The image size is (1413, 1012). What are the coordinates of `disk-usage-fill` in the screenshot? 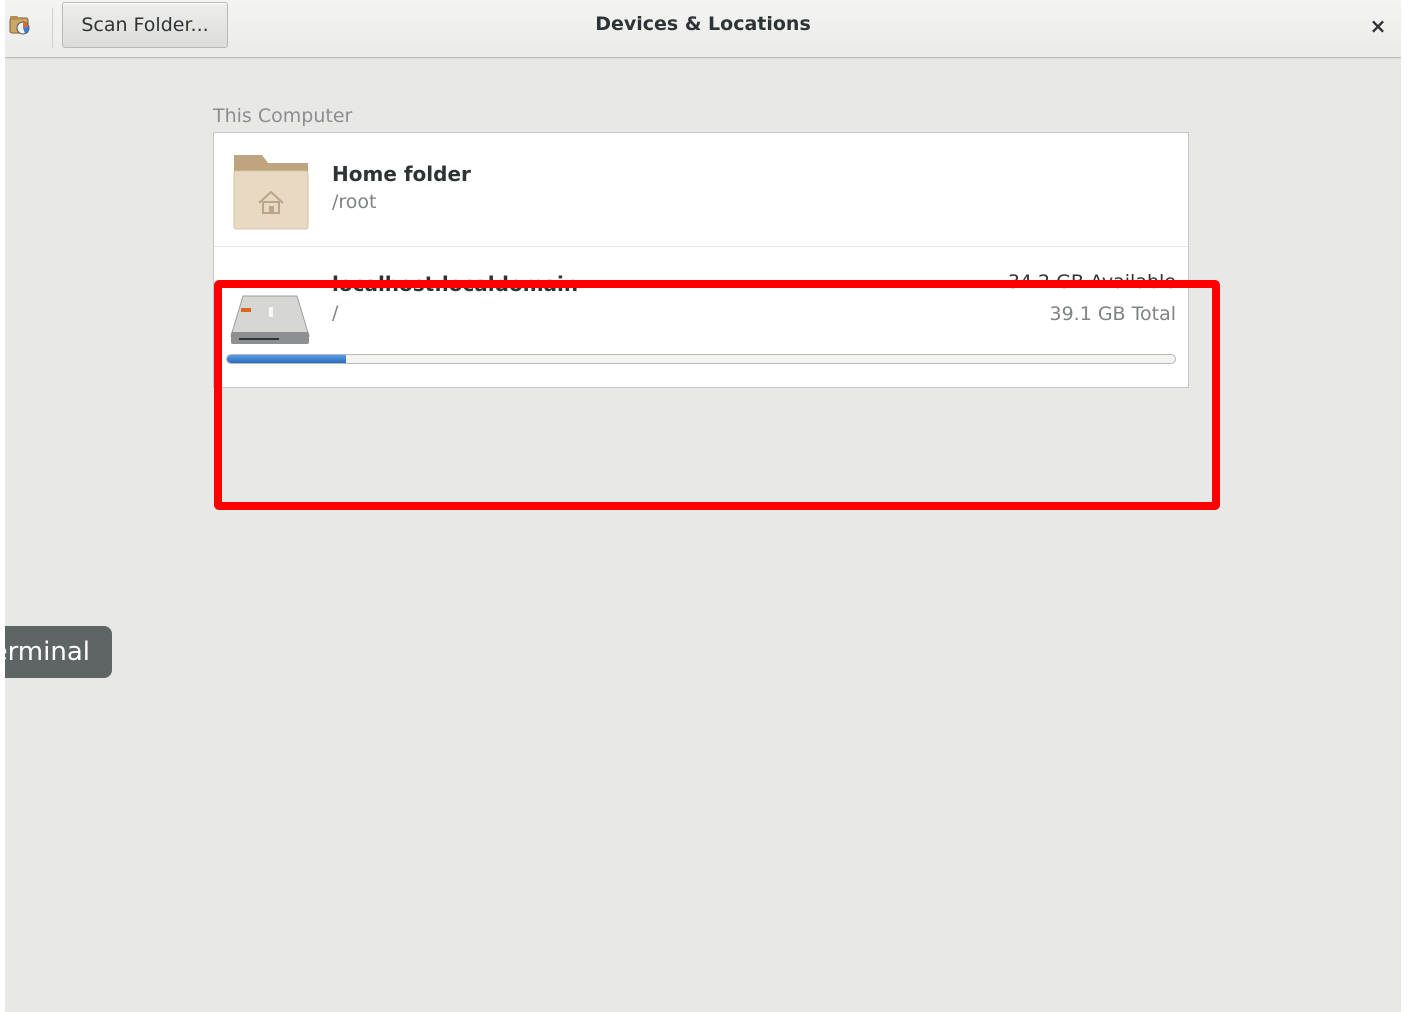 It's located at (286, 359).